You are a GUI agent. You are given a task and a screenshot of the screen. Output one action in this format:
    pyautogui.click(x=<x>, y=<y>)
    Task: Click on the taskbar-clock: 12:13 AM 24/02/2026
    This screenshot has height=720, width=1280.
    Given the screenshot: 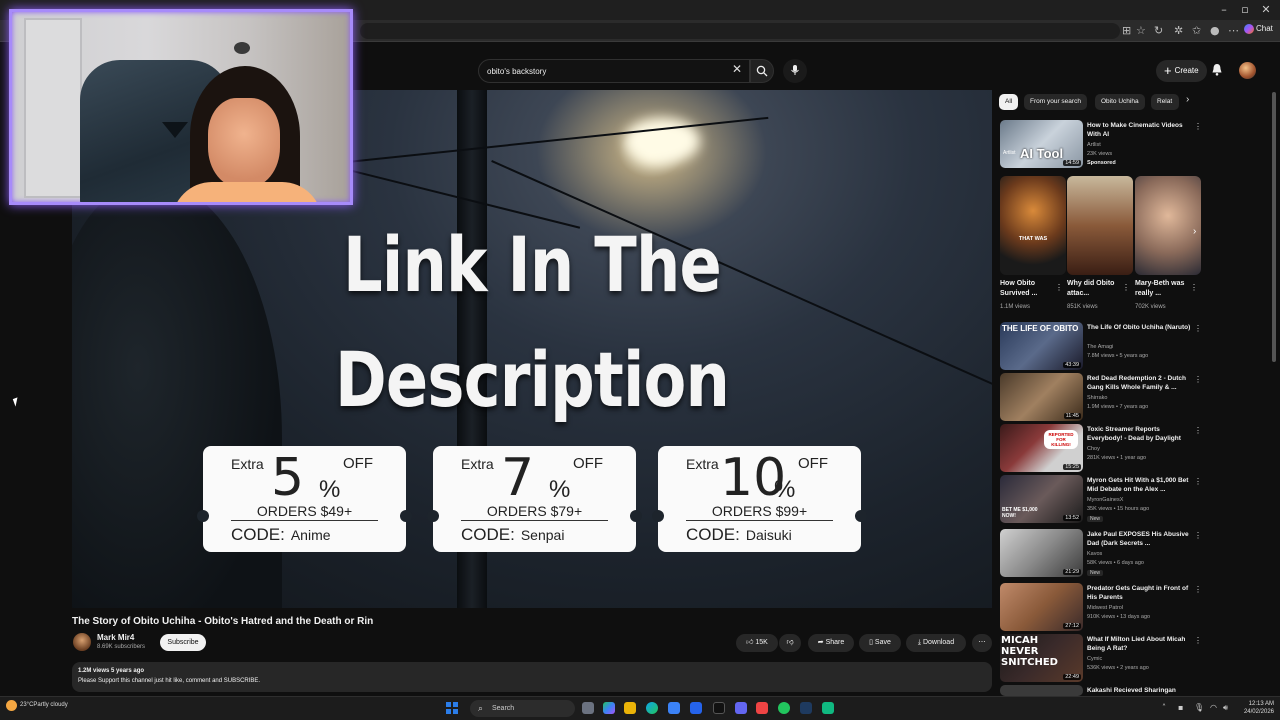 What is the action you would take?
    pyautogui.click(x=1256, y=708)
    